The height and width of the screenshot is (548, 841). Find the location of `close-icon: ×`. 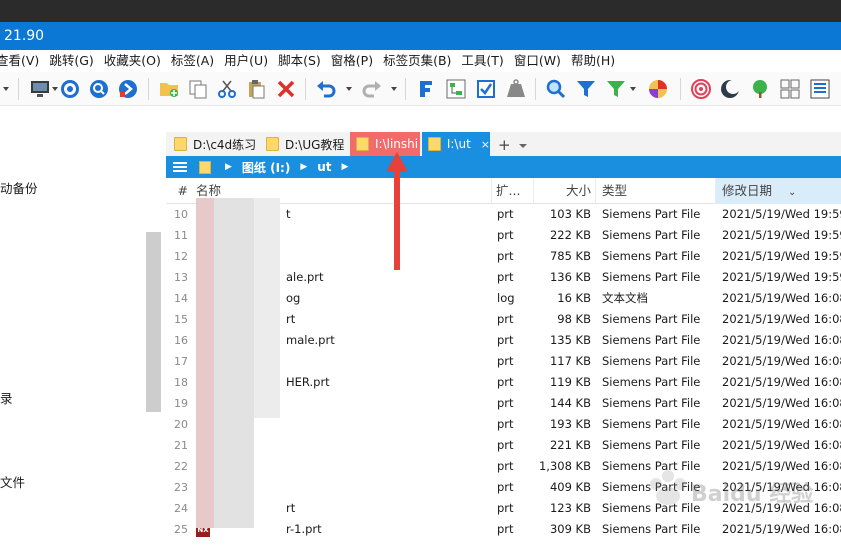

close-icon: × is located at coordinates (485, 144).